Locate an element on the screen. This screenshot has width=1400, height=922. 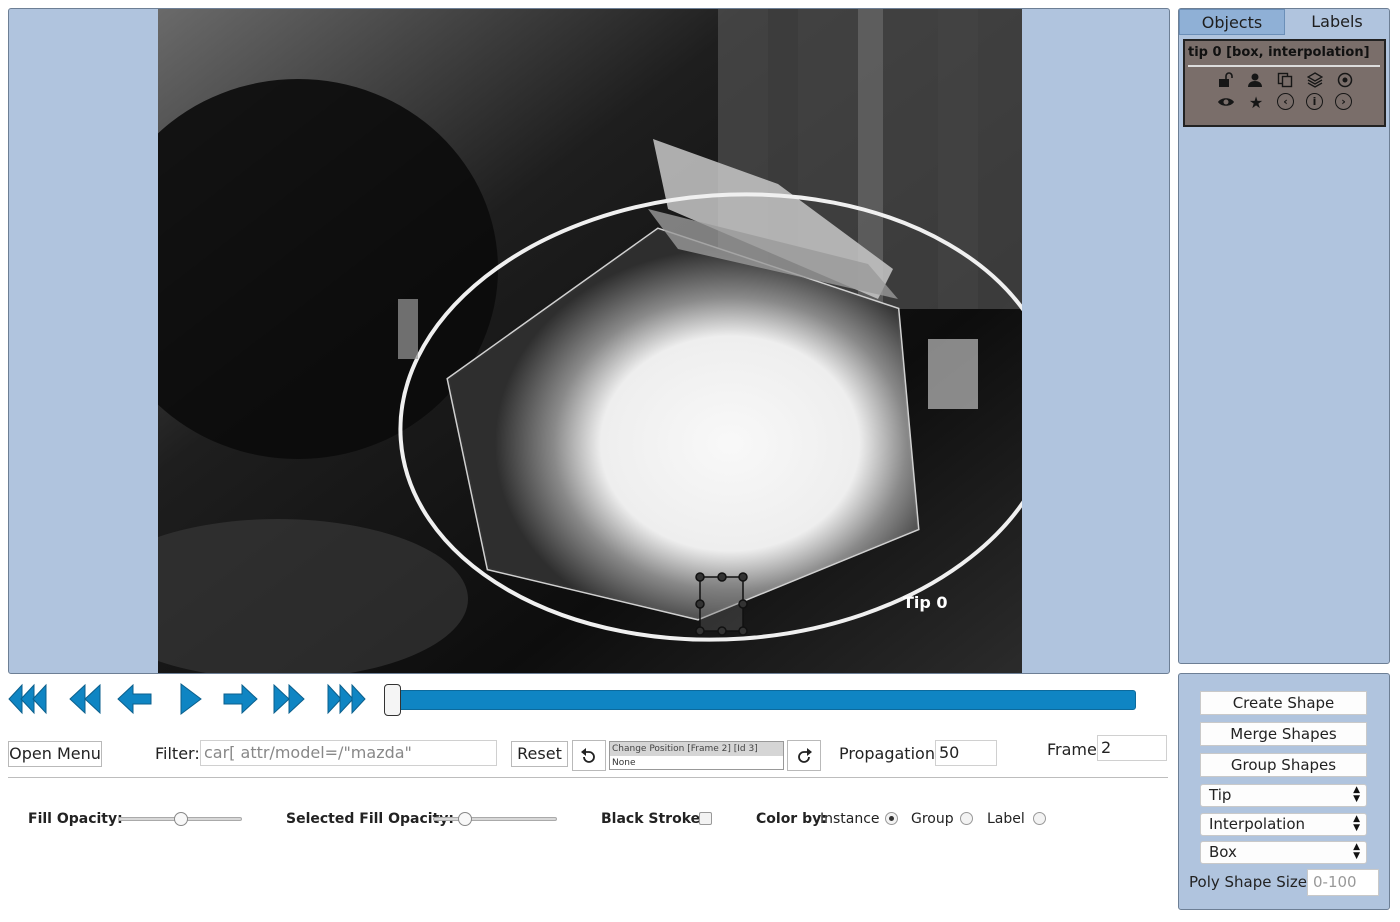
fill-opacity-thumb is located at coordinates (181, 819).